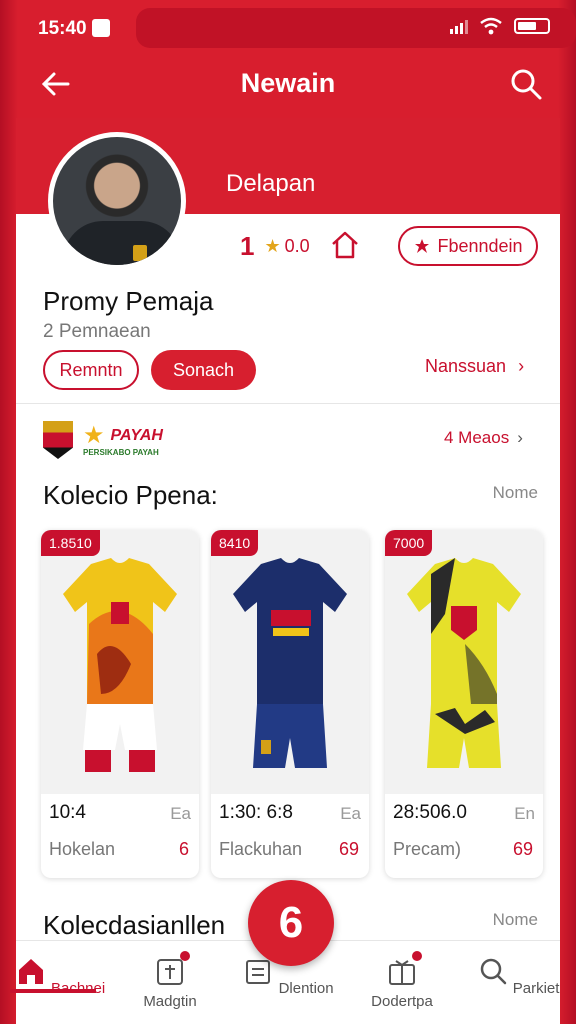 This screenshot has width=576, height=1024. What do you see at coordinates (130, 495) in the screenshot?
I see `section-title: Kolecio Ppena:` at bounding box center [130, 495].